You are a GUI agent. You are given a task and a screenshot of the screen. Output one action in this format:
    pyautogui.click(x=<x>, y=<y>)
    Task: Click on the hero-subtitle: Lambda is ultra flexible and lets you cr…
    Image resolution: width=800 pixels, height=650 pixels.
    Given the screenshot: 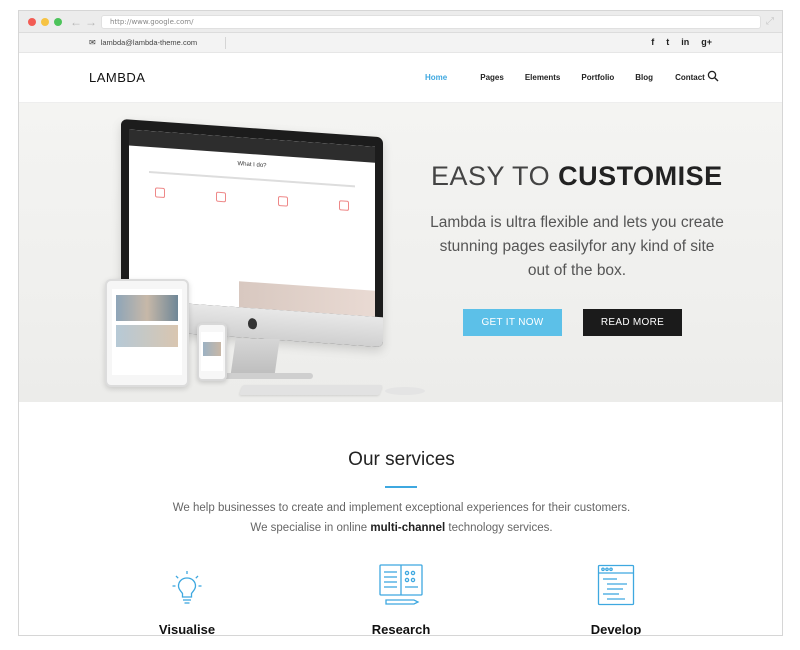 What is the action you would take?
    pyautogui.click(x=577, y=246)
    